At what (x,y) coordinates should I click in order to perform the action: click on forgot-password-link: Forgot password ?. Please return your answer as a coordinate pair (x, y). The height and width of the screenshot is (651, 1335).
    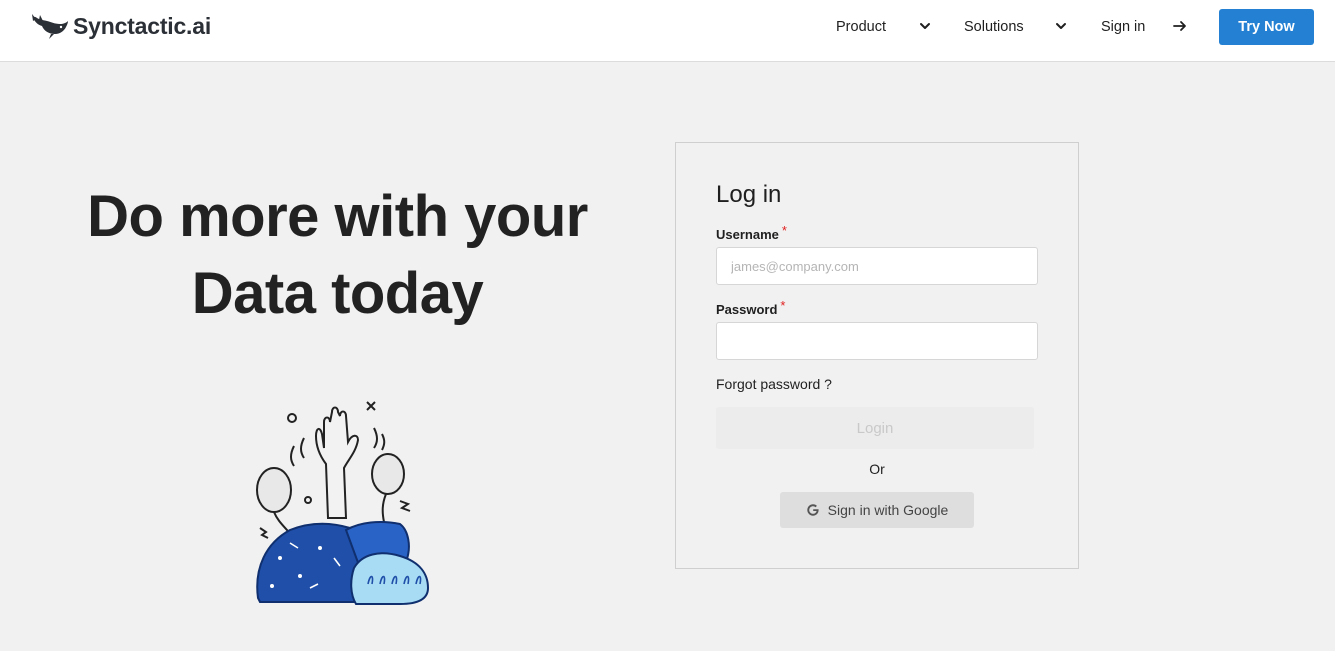
    Looking at the image, I should click on (774, 384).